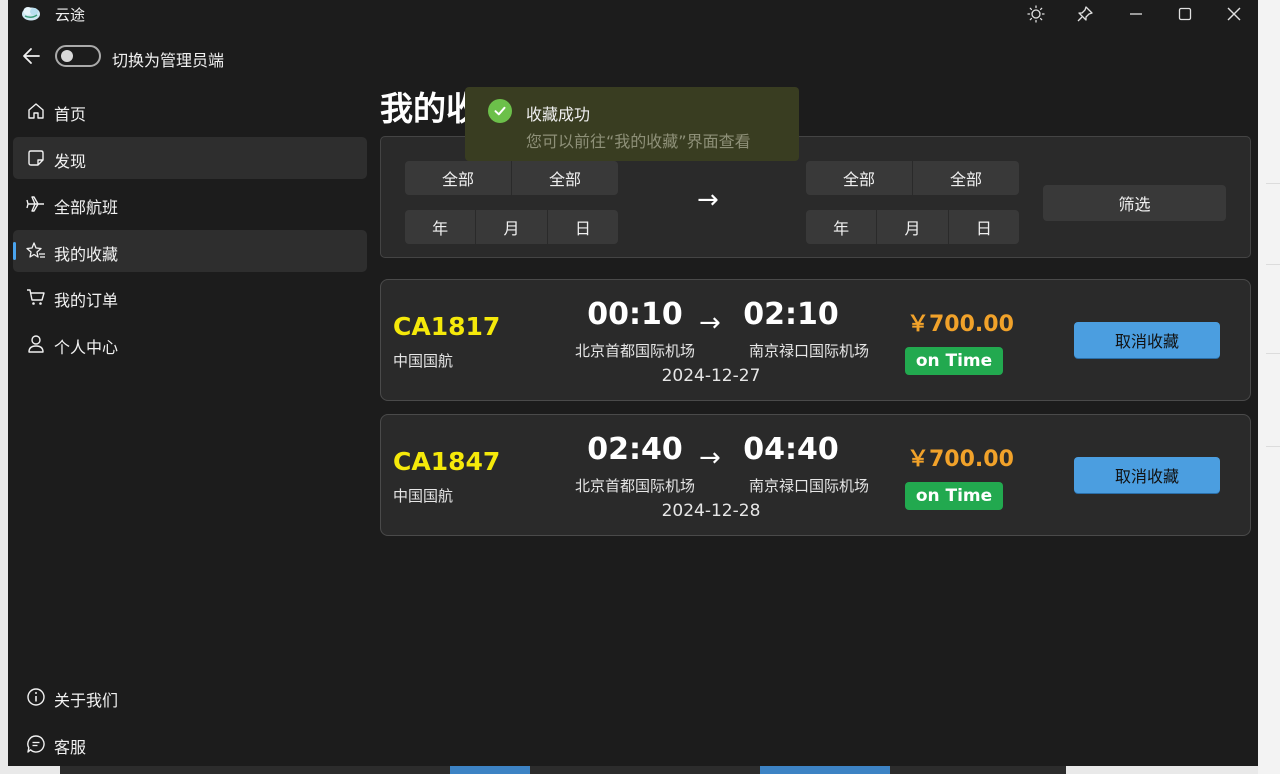 The image size is (1280, 774). I want to click on toast-message: 您可以前往“我的收藏”界面查看, so click(638, 141).